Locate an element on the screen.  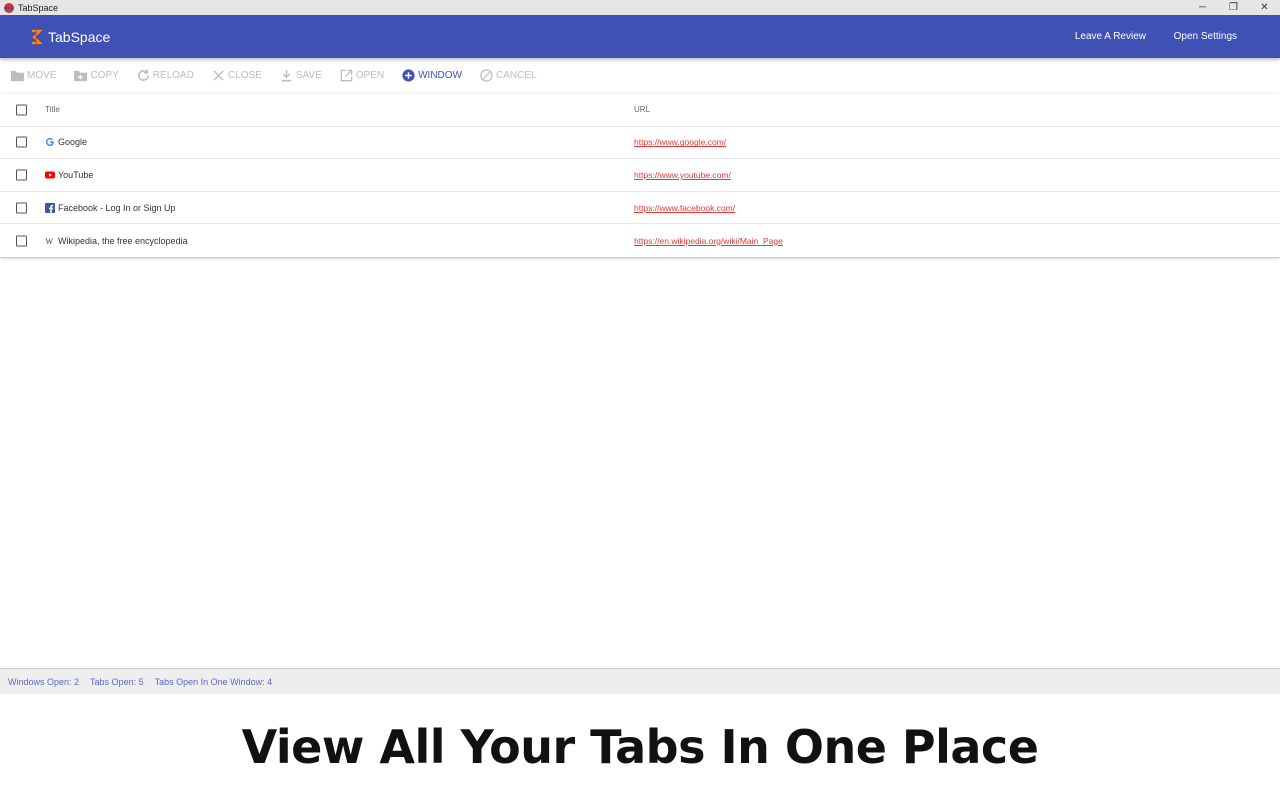
title-column-header: Title is located at coordinates (52, 110).